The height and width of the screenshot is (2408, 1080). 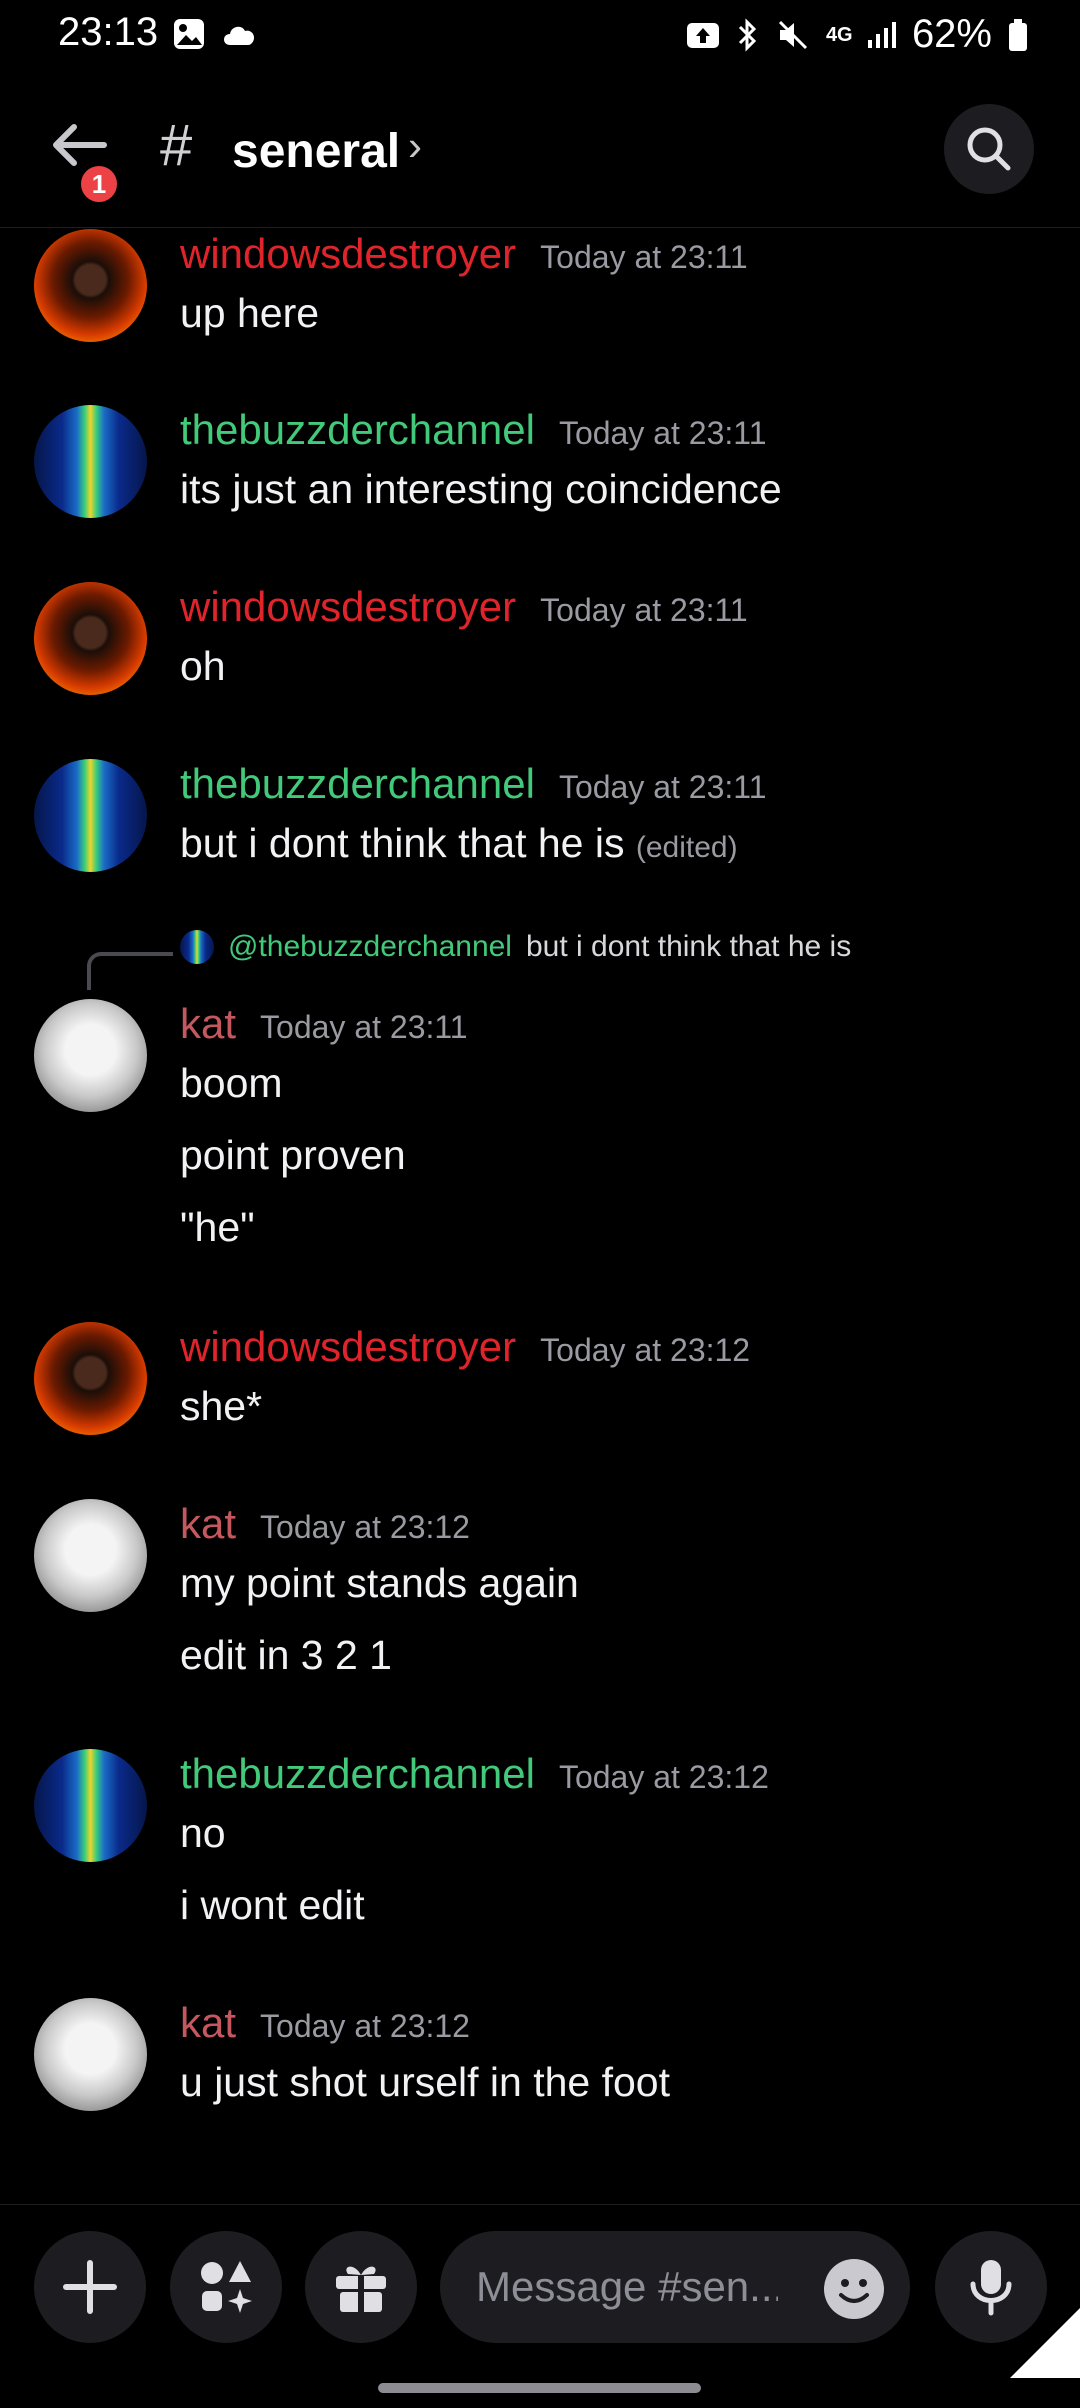 I want to click on message-text: "he", so click(x=217, y=1227).